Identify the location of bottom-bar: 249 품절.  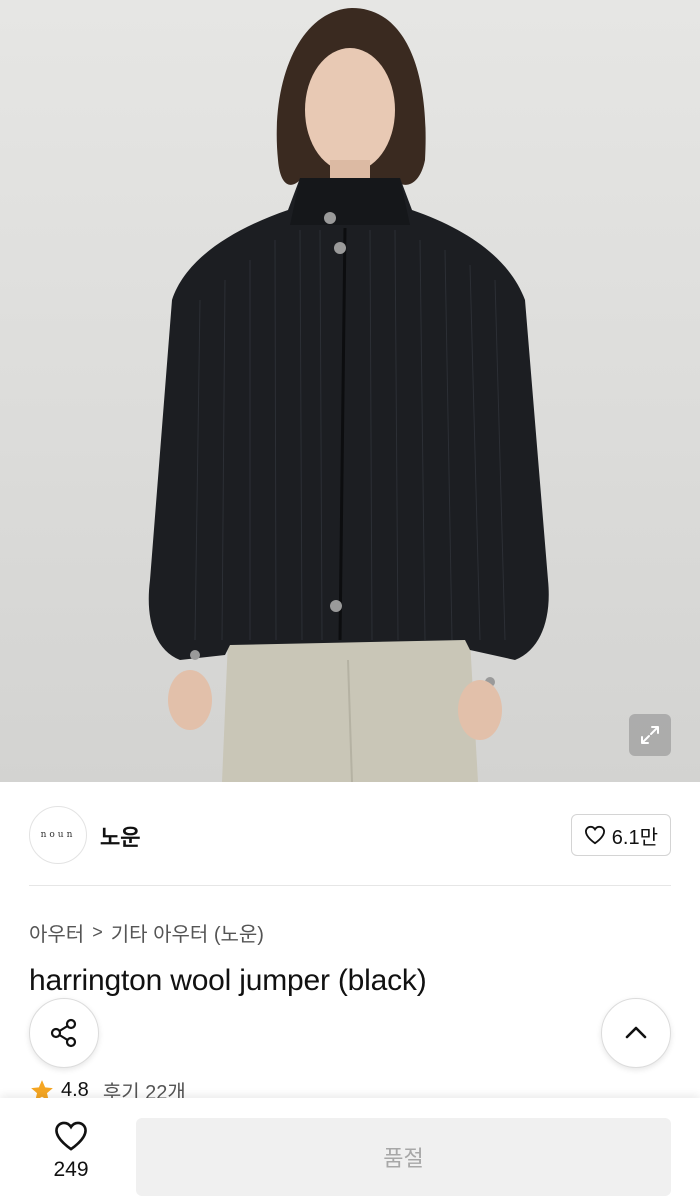
(350, 1149).